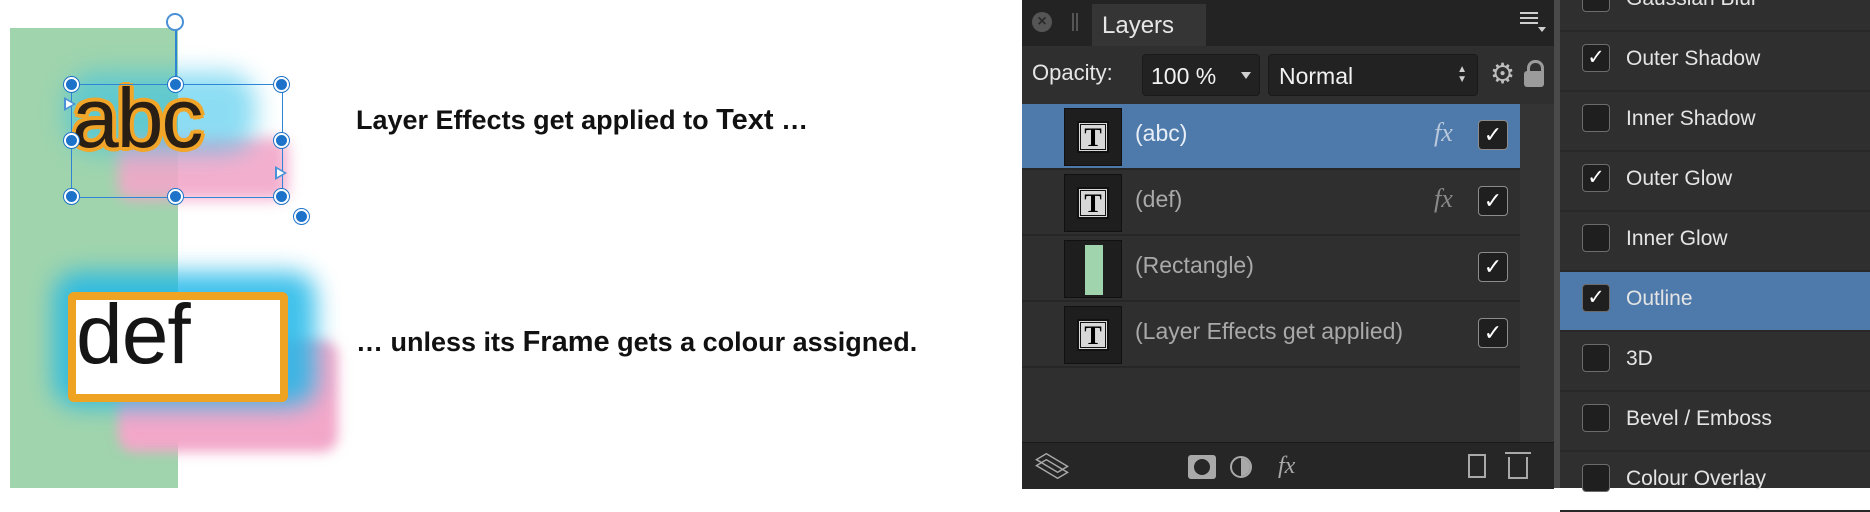  I want to click on effect-gaussian-blur: Gaussian Blur, so click(1715, 16).